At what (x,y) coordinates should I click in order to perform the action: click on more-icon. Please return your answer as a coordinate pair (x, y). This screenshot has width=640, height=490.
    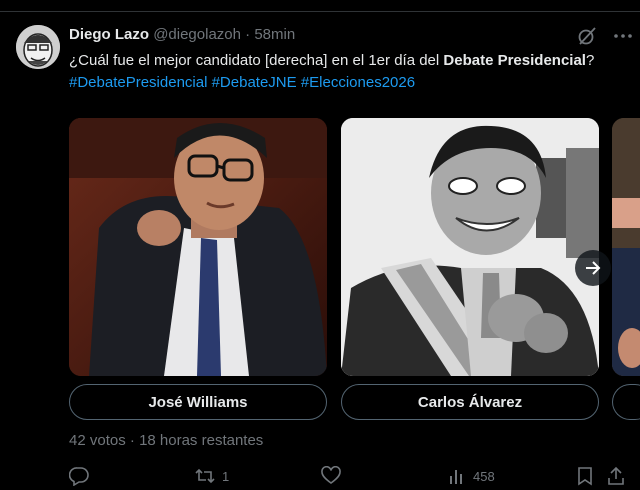
    Looking at the image, I should click on (623, 36).